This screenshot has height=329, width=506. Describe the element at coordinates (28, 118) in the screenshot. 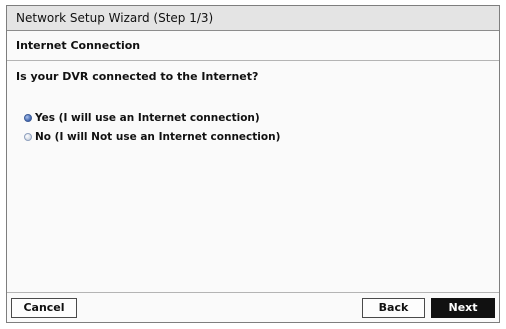

I see `radio-selected-icon` at that location.